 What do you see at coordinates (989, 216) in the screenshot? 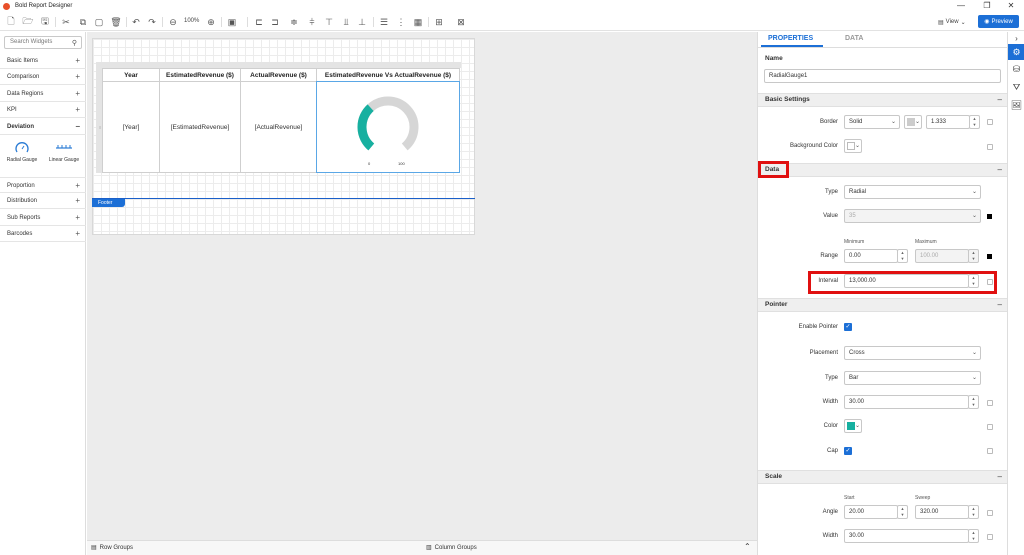
I see `value-expression-marker` at bounding box center [989, 216].